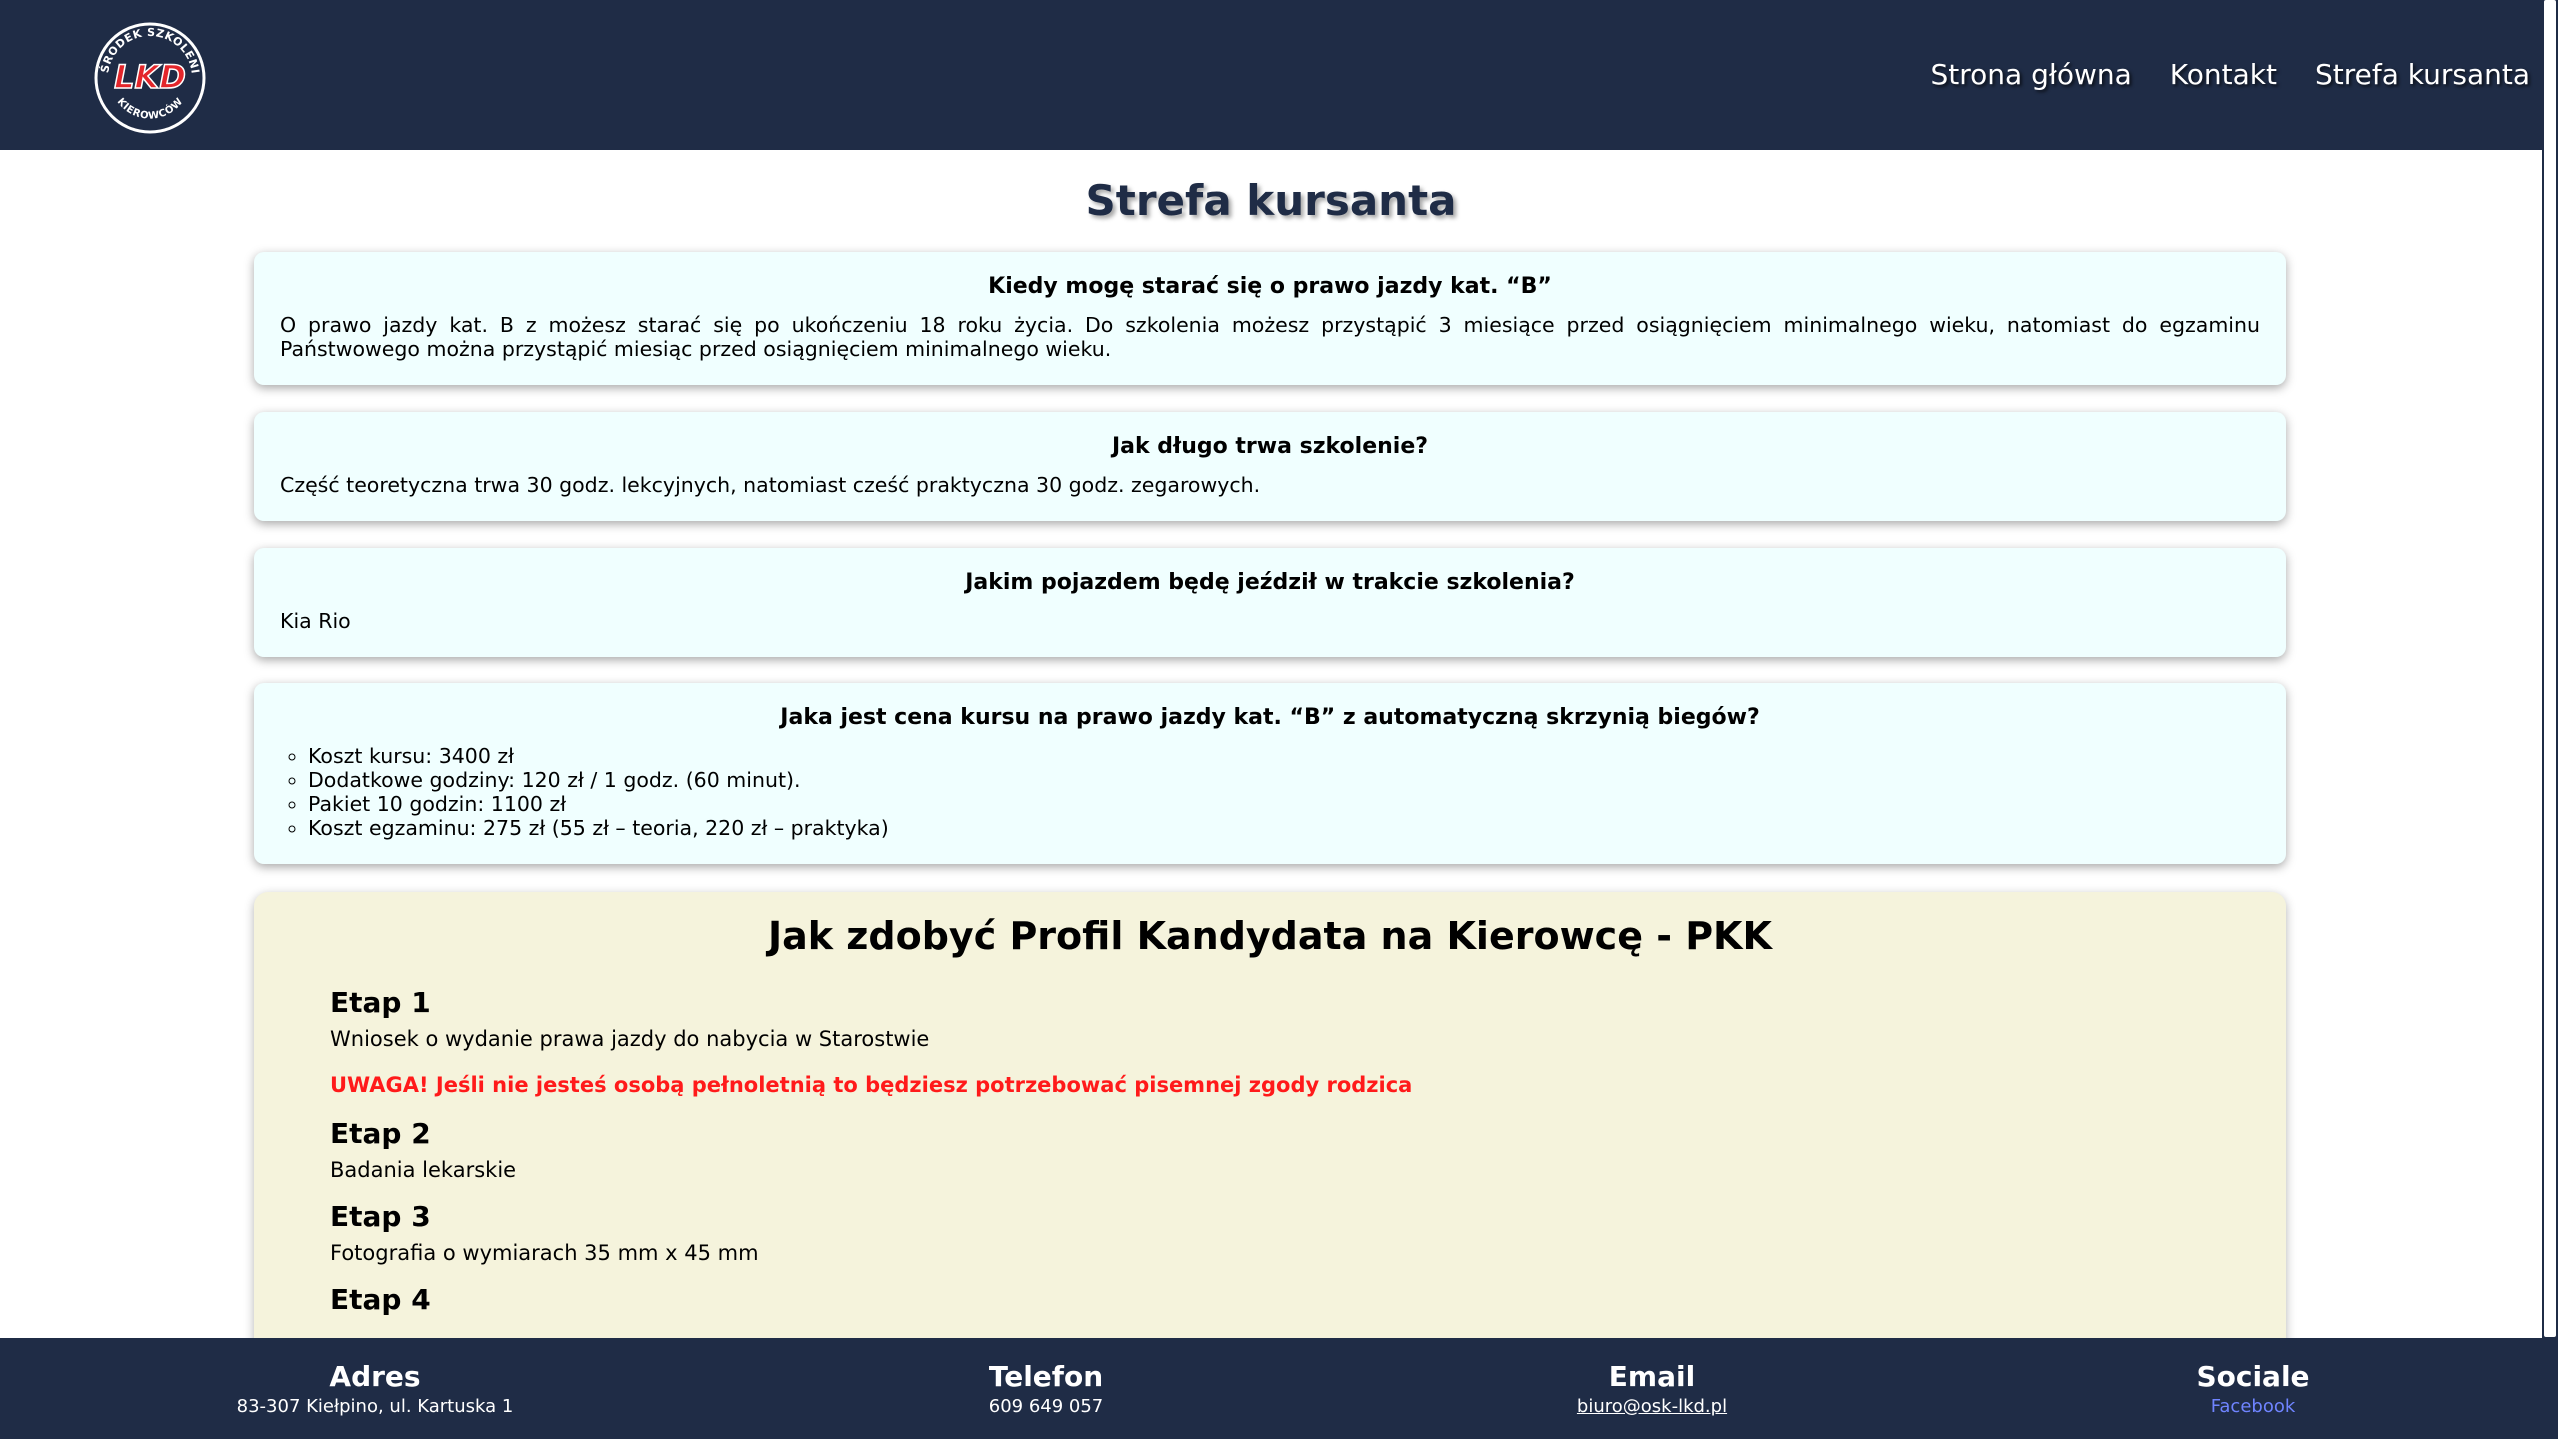 This screenshot has height=1439, width=2558. I want to click on footer-address-value: 83-307 Kiełpino, ul. Kartuska 1, so click(375, 1406).